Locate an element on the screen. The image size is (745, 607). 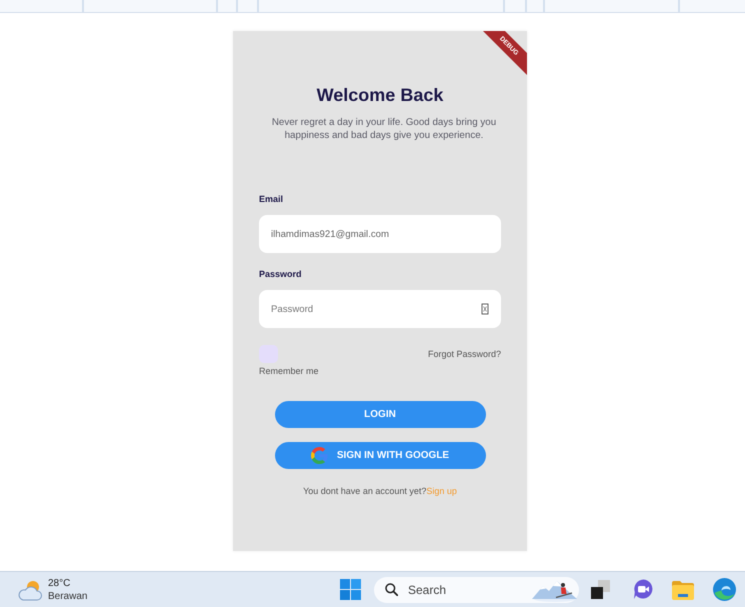
remember-checkbox is located at coordinates (268, 354).